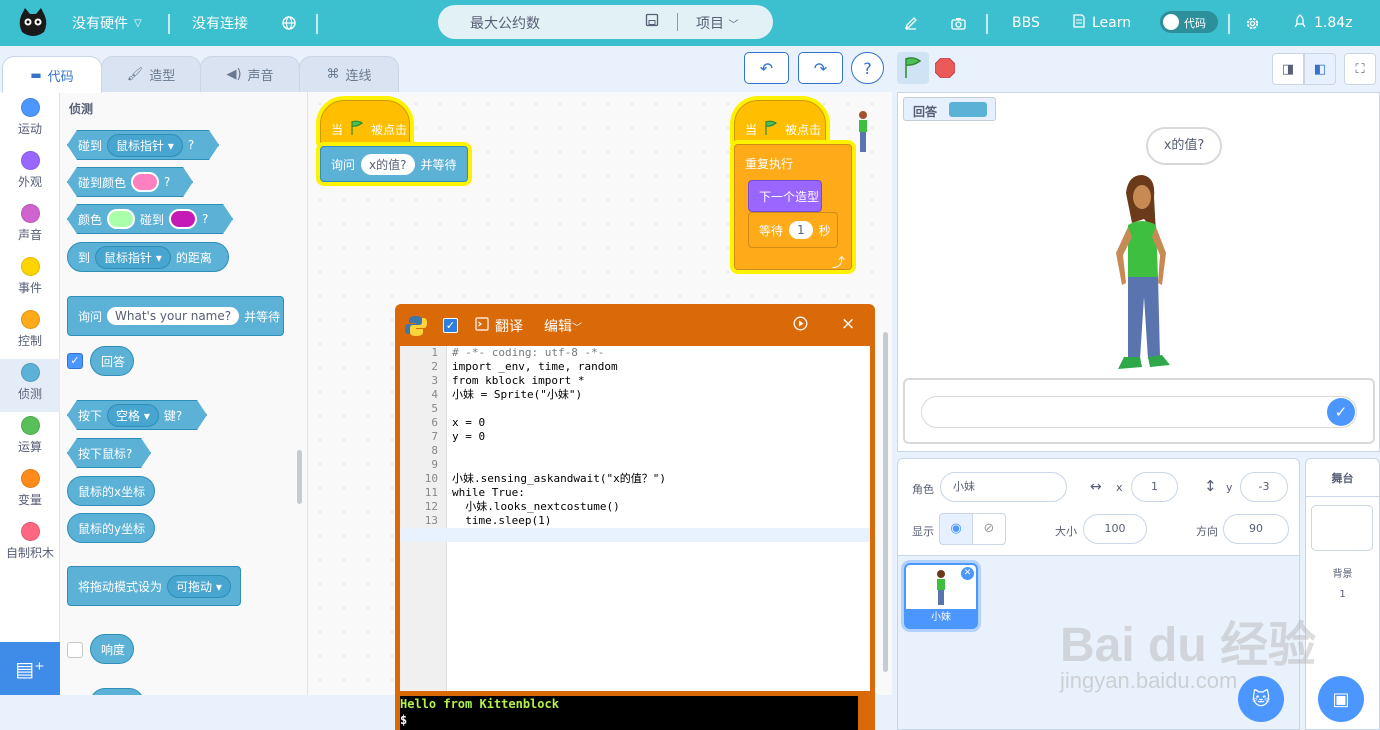 Image resolution: width=1380 pixels, height=730 pixels. What do you see at coordinates (488, 493) in the screenshot?
I see `code-line: while True:` at bounding box center [488, 493].